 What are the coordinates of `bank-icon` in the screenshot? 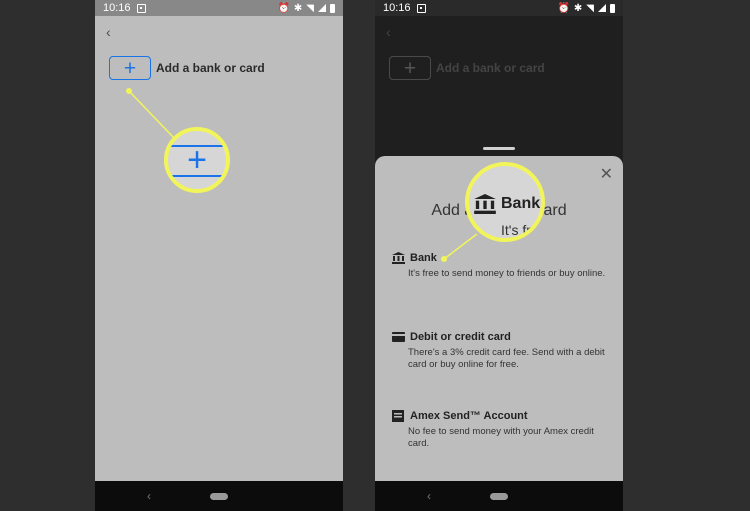 It's located at (398, 258).